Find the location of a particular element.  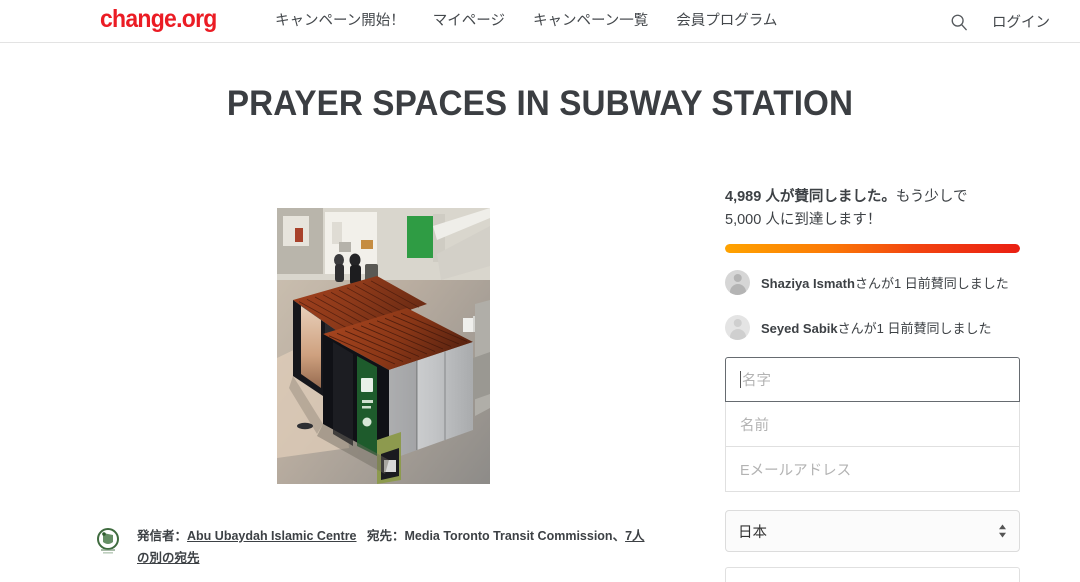

main-nav: キャンペーン開始！ マイページ キャンペーン一覧 会員プログラム is located at coordinates (526, 21).